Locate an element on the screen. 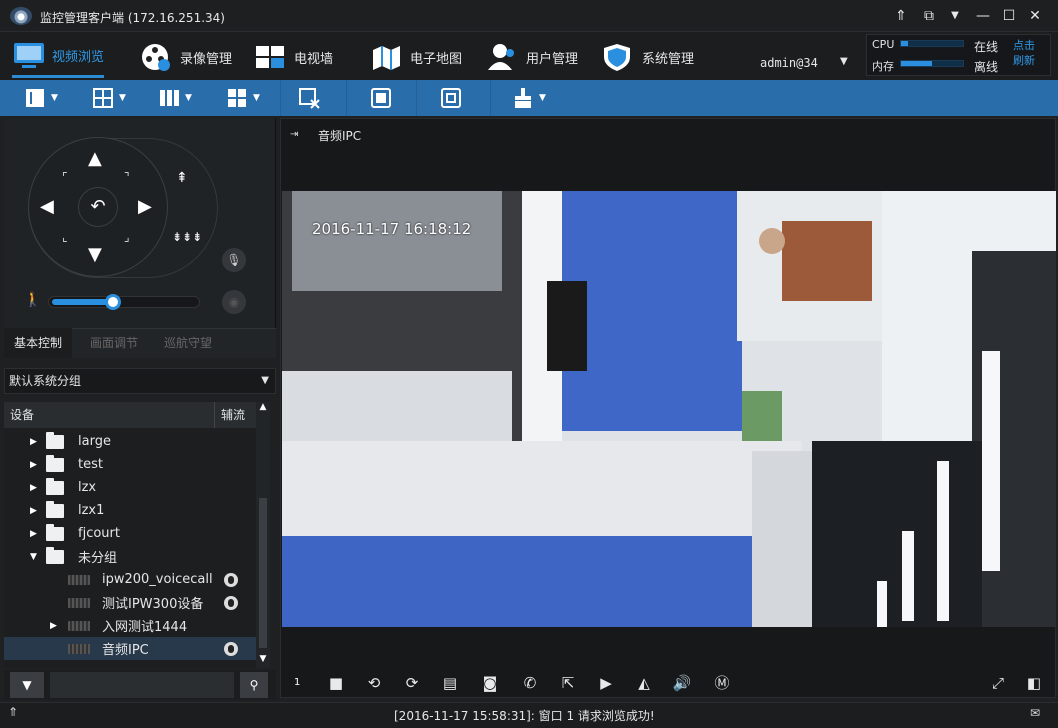 Image resolution: width=1058 pixels, height=728 pixels. voice-call-icon: ✆ is located at coordinates (530, 683).